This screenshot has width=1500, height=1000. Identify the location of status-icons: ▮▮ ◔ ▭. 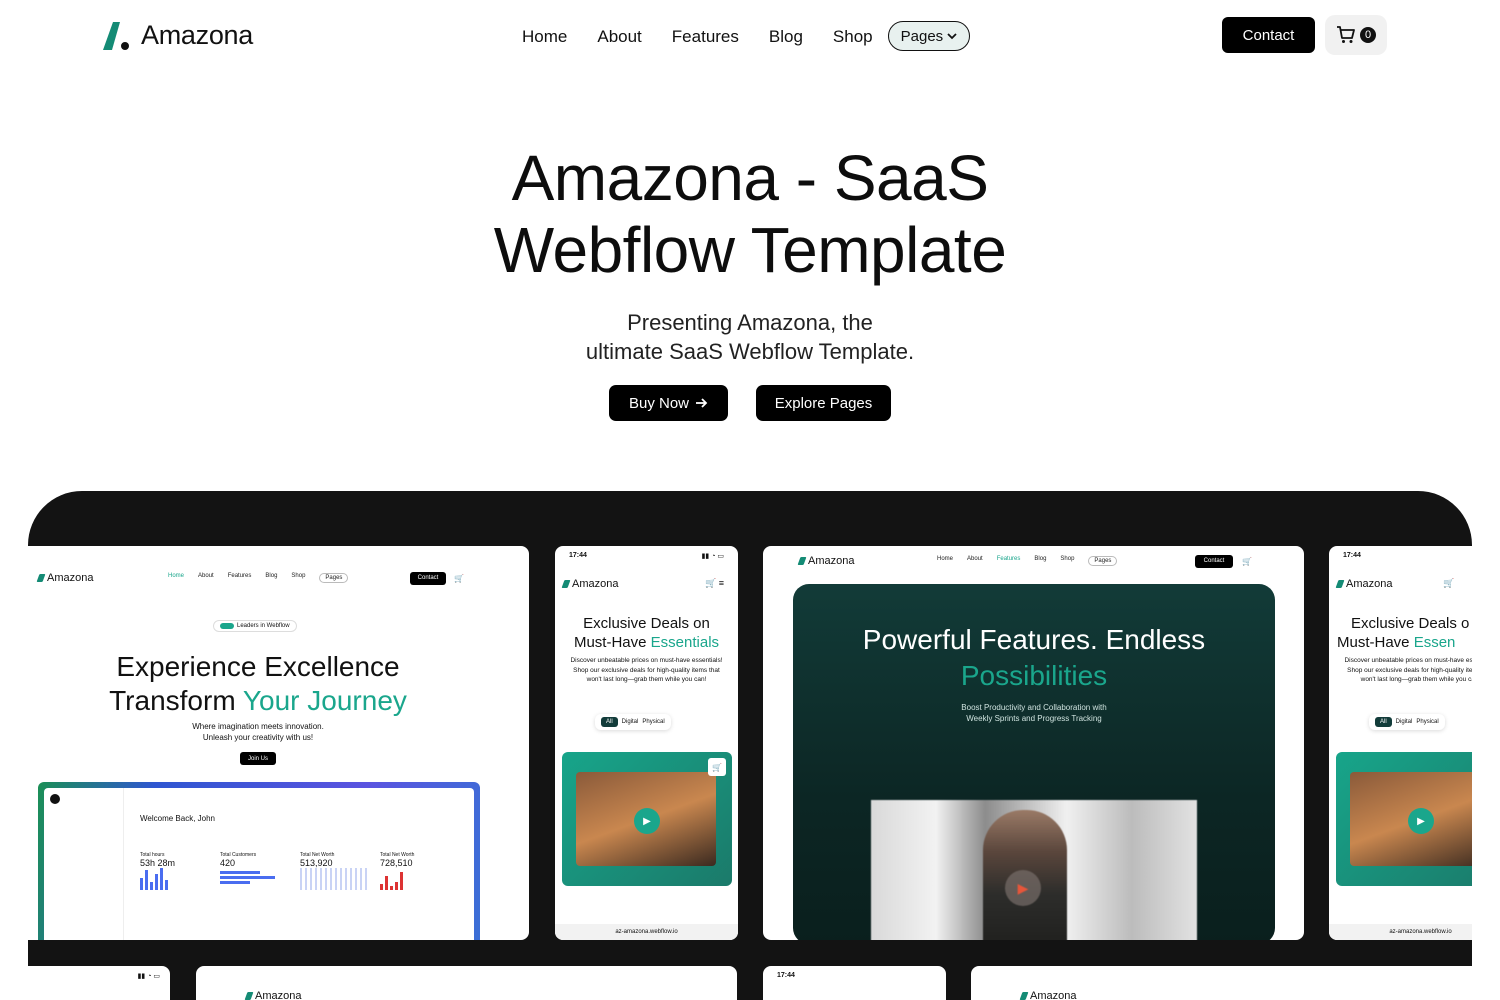
(712, 556).